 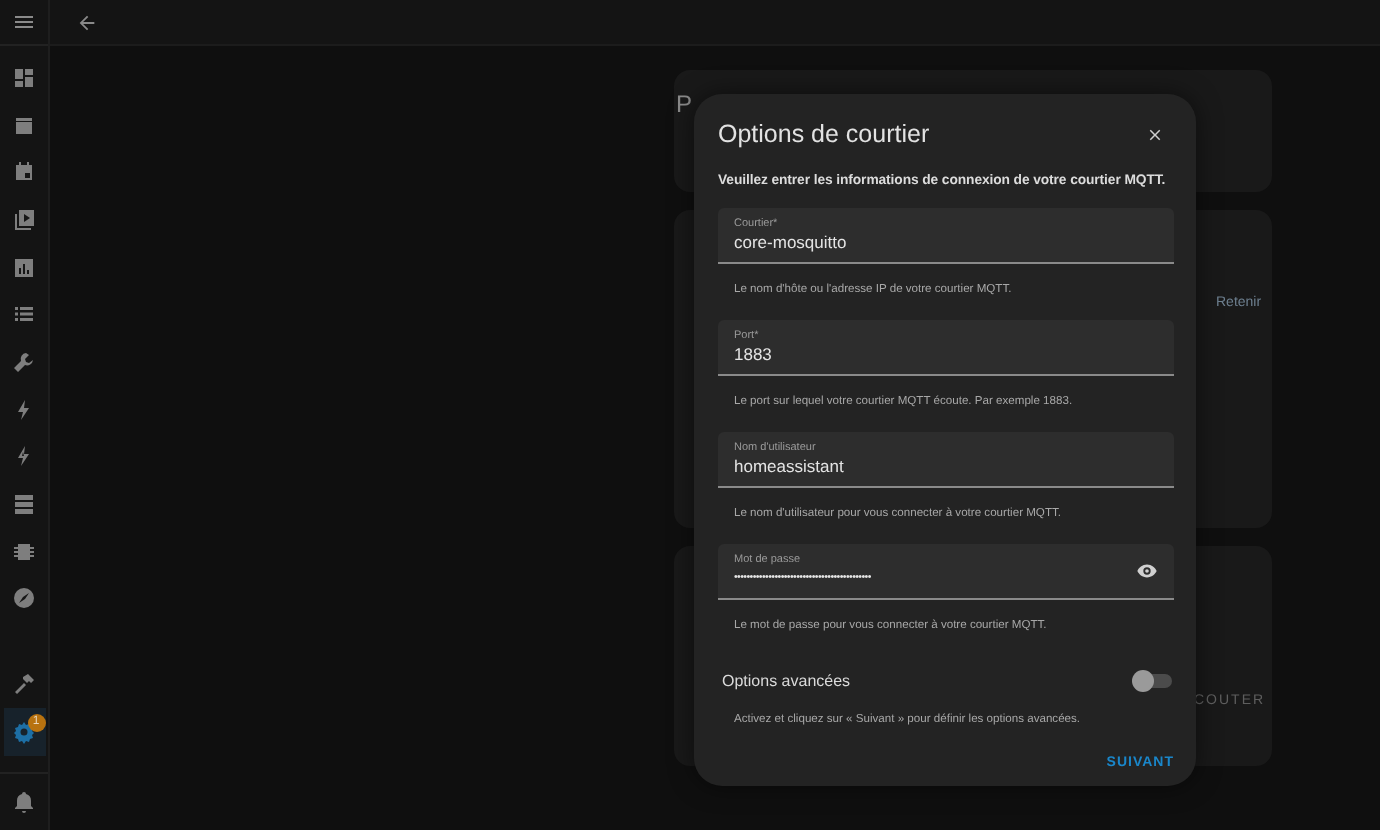 What do you see at coordinates (24, 172) in the screenshot?
I see `calendar-icon` at bounding box center [24, 172].